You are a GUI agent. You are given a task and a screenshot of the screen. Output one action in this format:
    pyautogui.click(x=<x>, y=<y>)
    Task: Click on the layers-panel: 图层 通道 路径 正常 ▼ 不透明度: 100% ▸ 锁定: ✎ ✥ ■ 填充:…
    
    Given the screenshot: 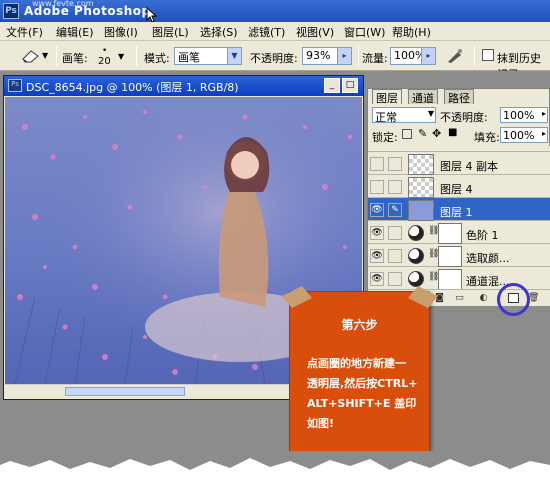 What is the action you would take?
    pyautogui.click(x=458, y=197)
    